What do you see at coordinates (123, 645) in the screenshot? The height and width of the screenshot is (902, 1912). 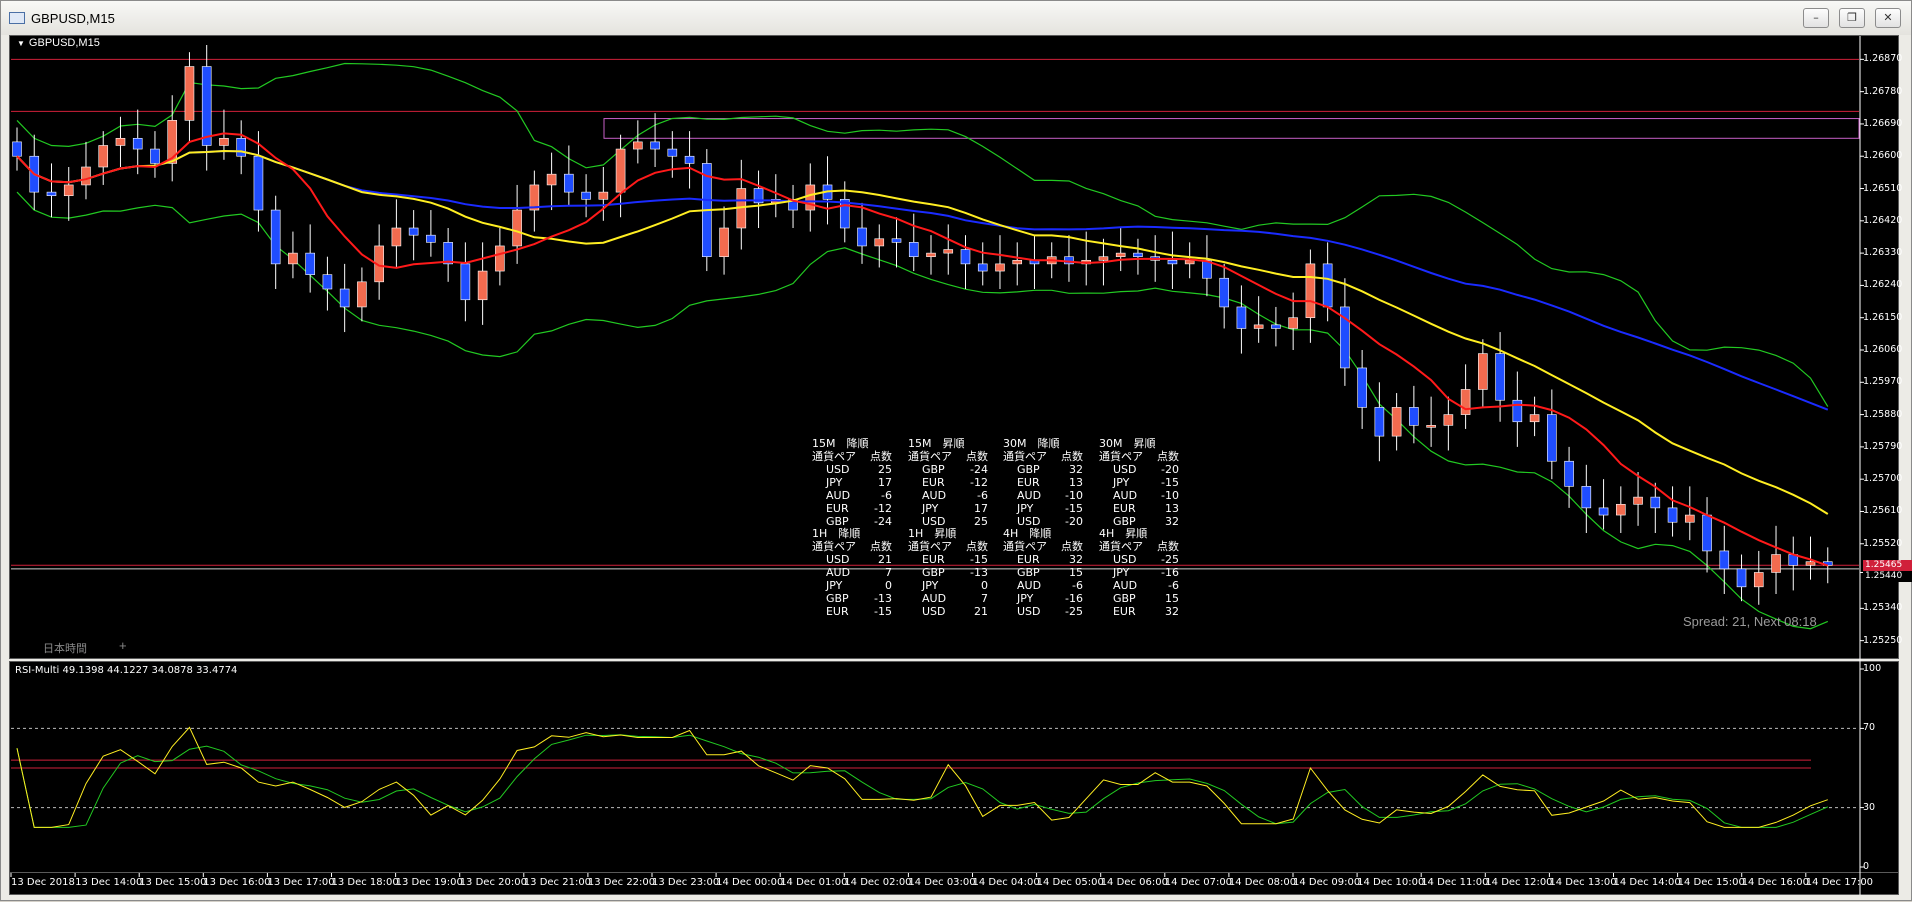 I see `add-tab-button: +` at bounding box center [123, 645].